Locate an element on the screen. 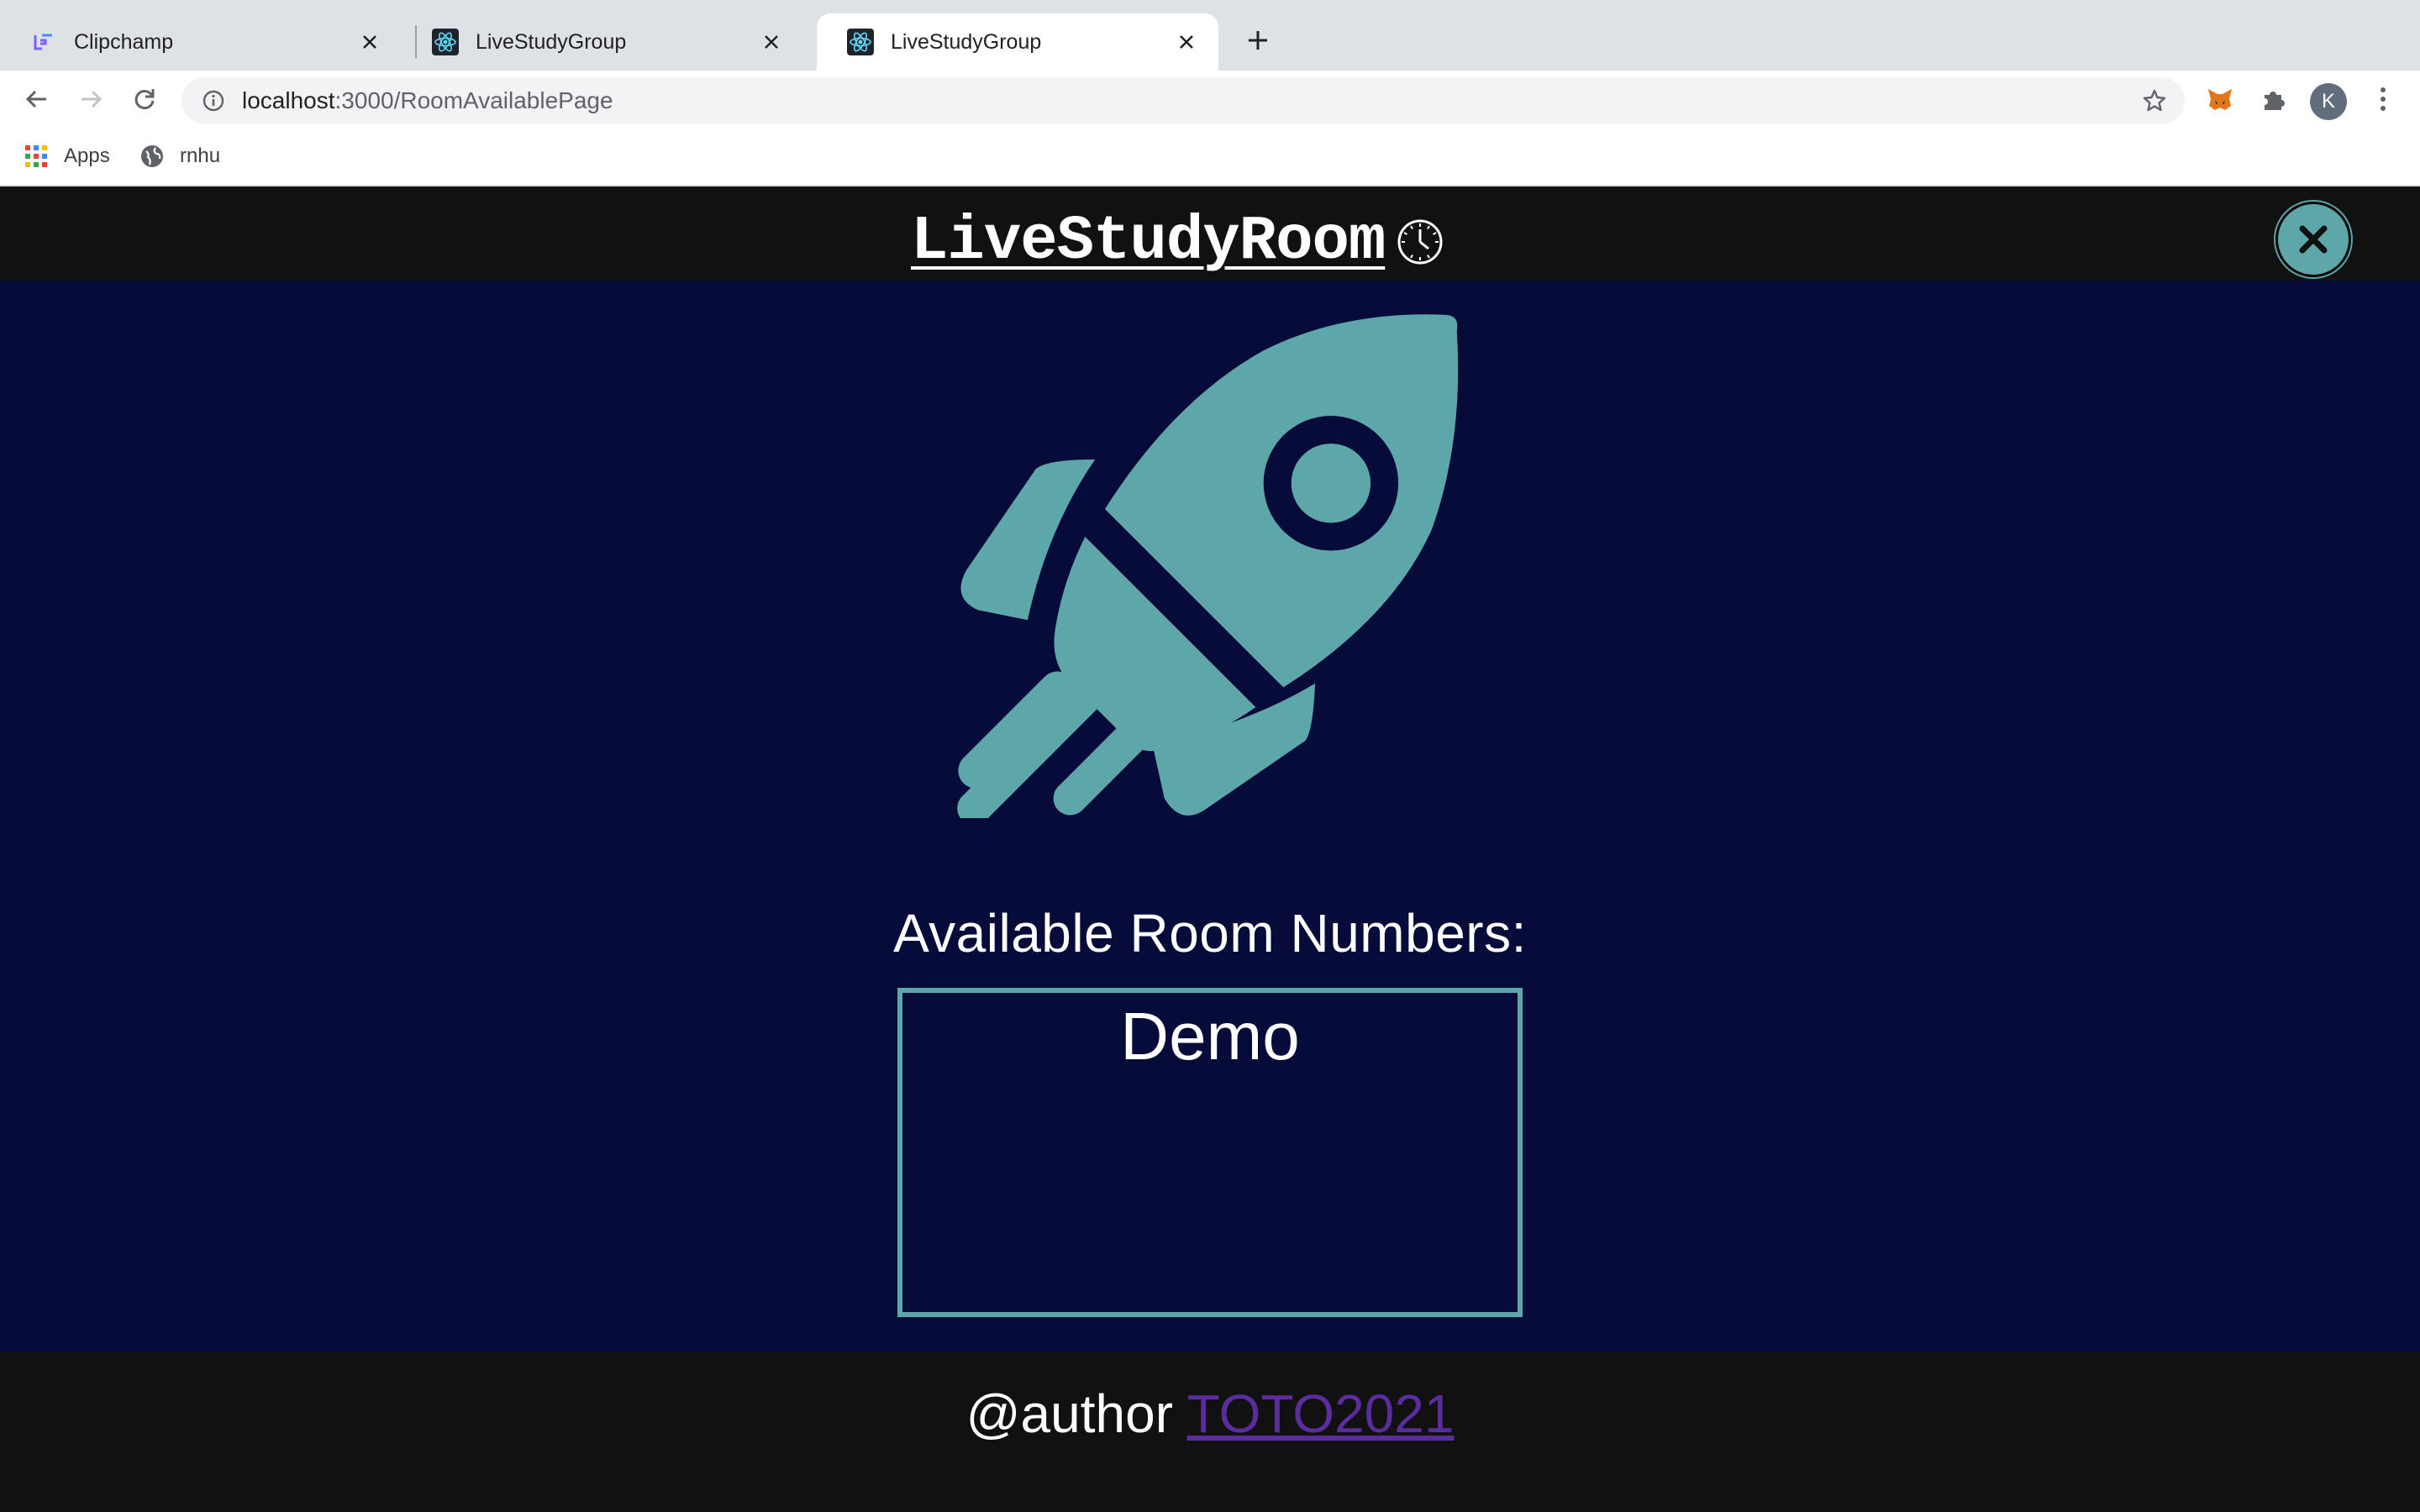 The height and width of the screenshot is (1512, 2420). close-icon is located at coordinates (2313, 239).